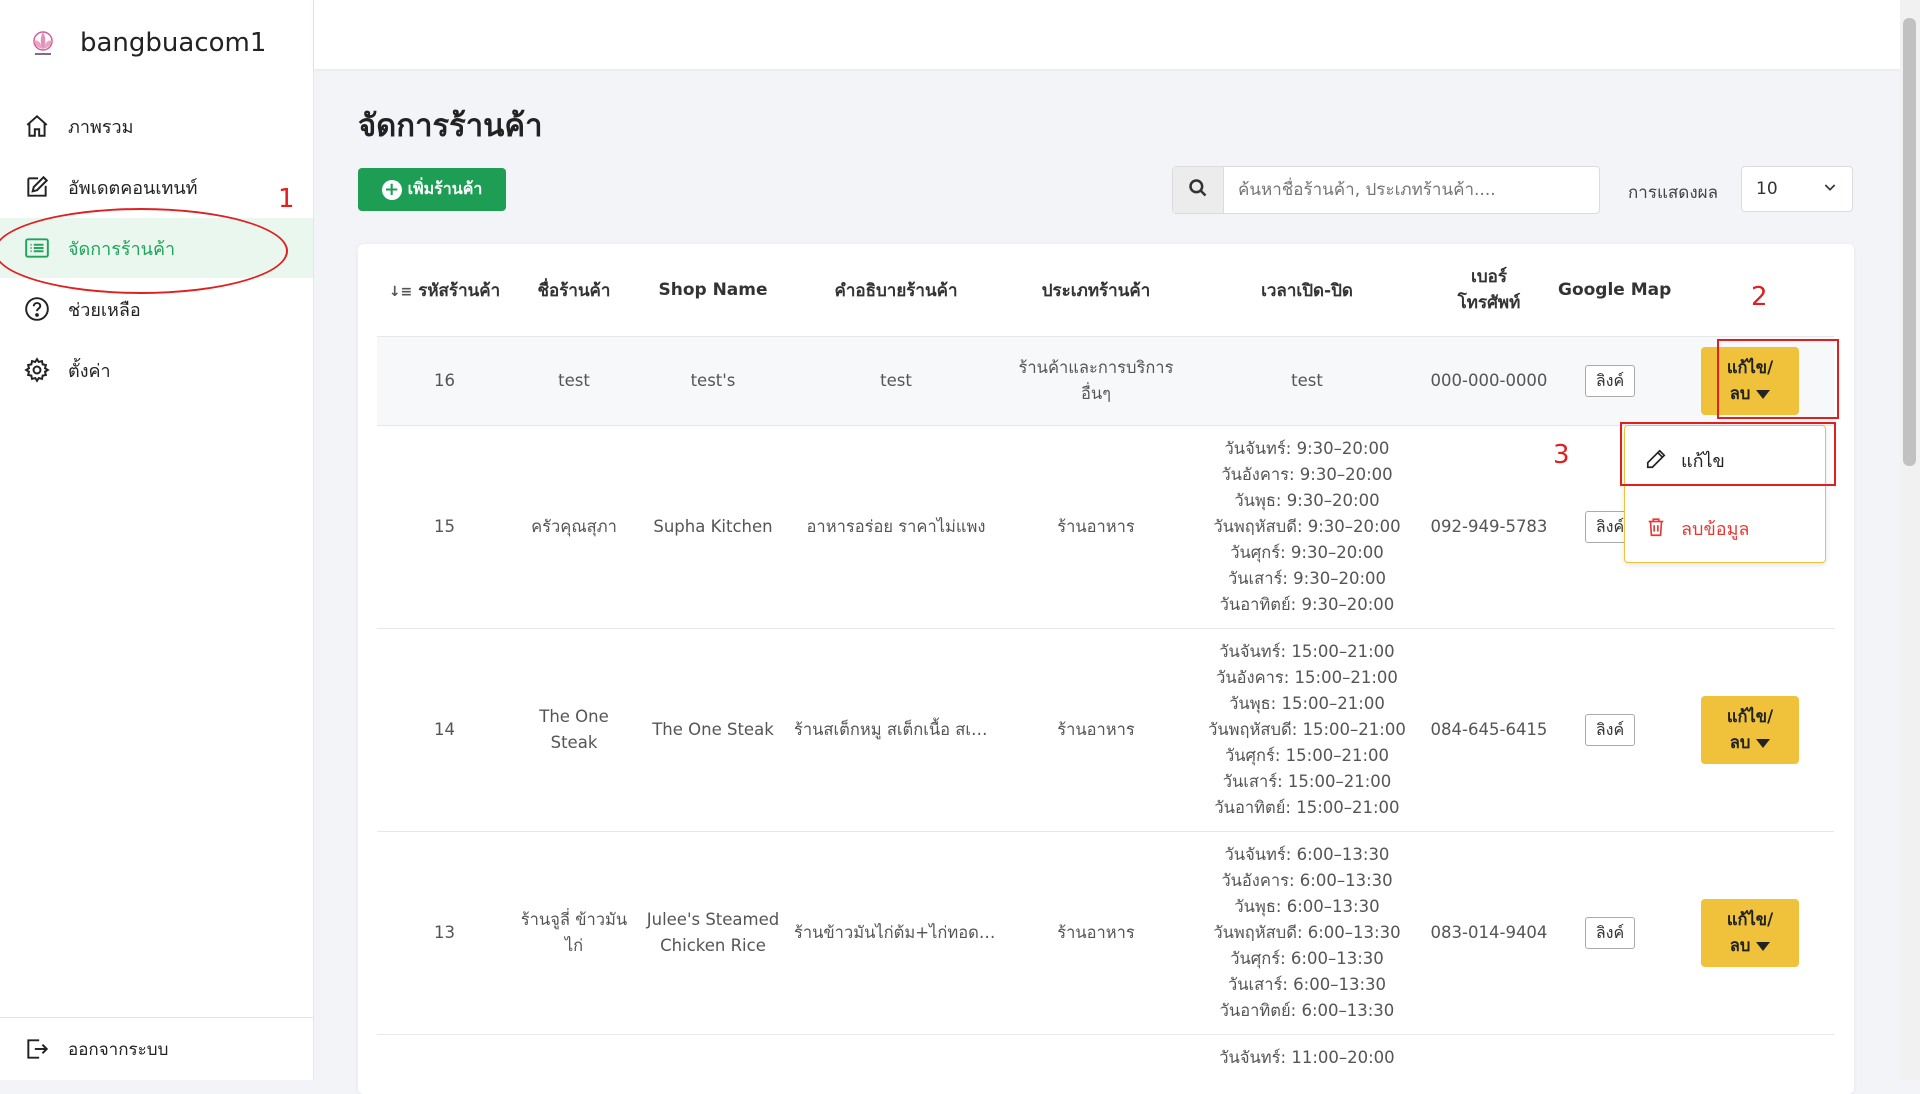 This screenshot has width=1920, height=1094. I want to click on cell-description, so click(896, 1064).